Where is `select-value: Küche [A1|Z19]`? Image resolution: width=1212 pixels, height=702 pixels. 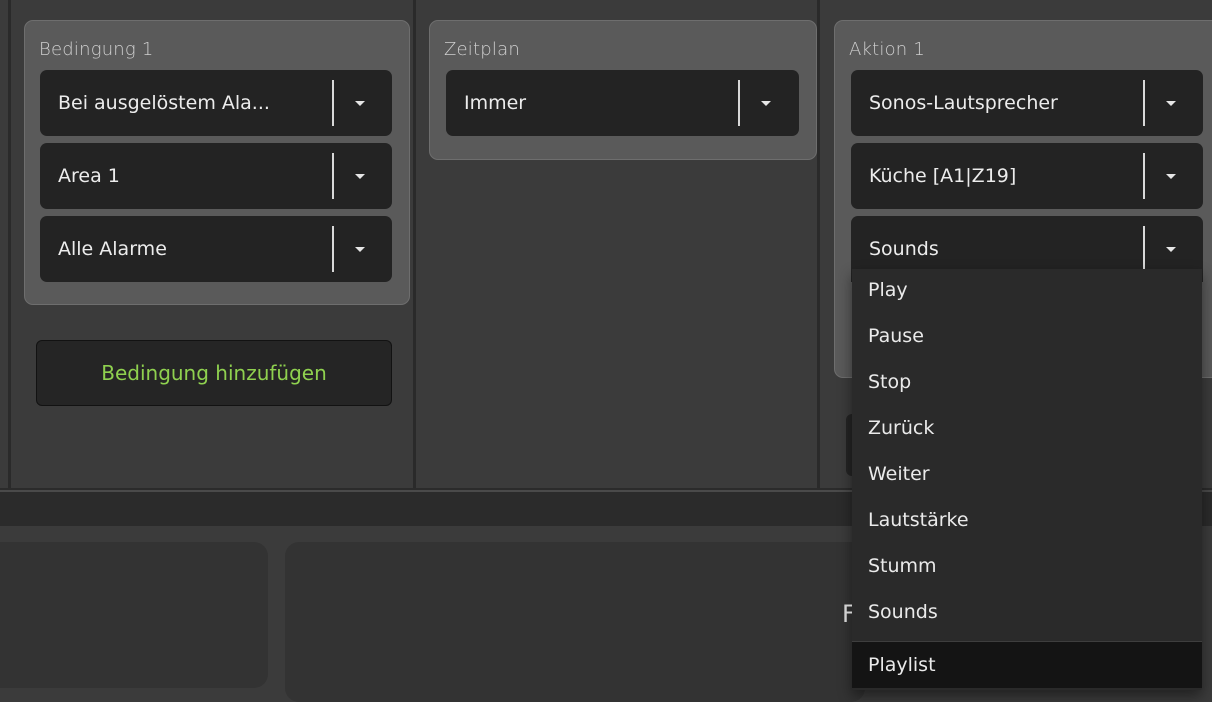
select-value: Küche [A1|Z19] is located at coordinates (943, 176).